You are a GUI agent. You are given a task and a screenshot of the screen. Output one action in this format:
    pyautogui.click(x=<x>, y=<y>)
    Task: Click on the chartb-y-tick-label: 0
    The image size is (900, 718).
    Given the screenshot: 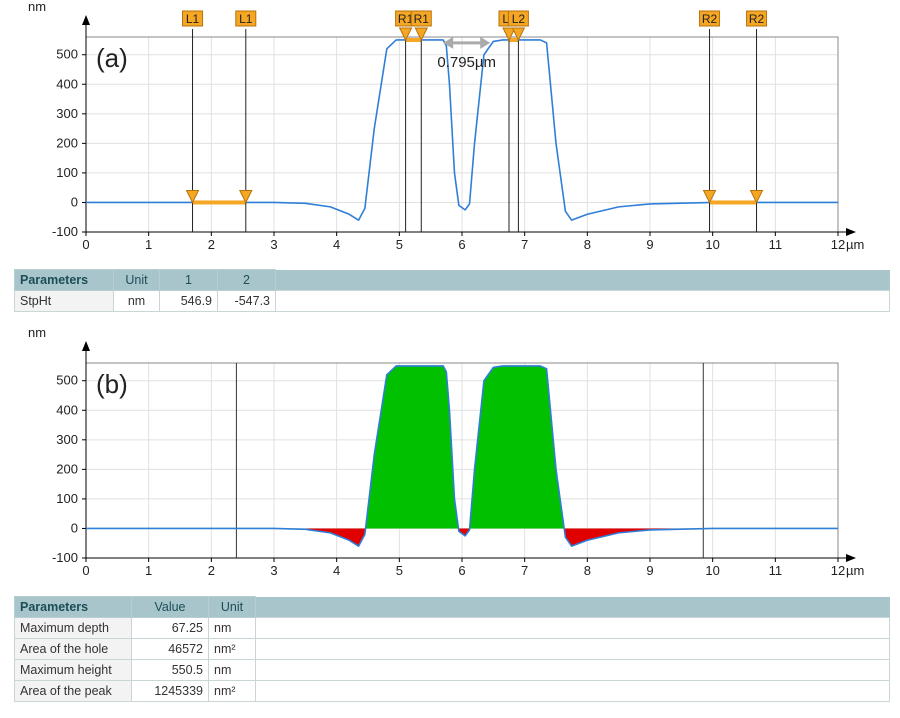 What is the action you would take?
    pyautogui.click(x=74, y=527)
    